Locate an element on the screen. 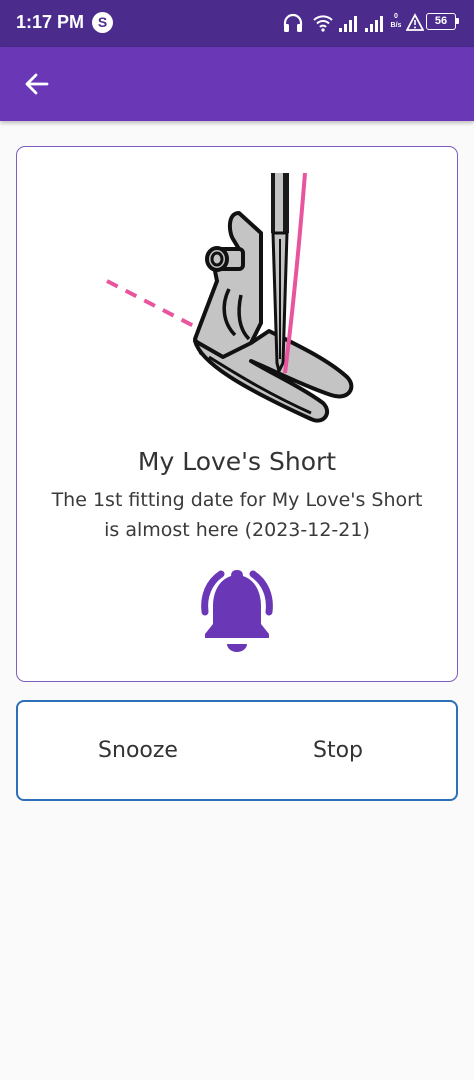 This screenshot has height=1080, width=474. network-speed: 0 B/s is located at coordinates (396, 21).